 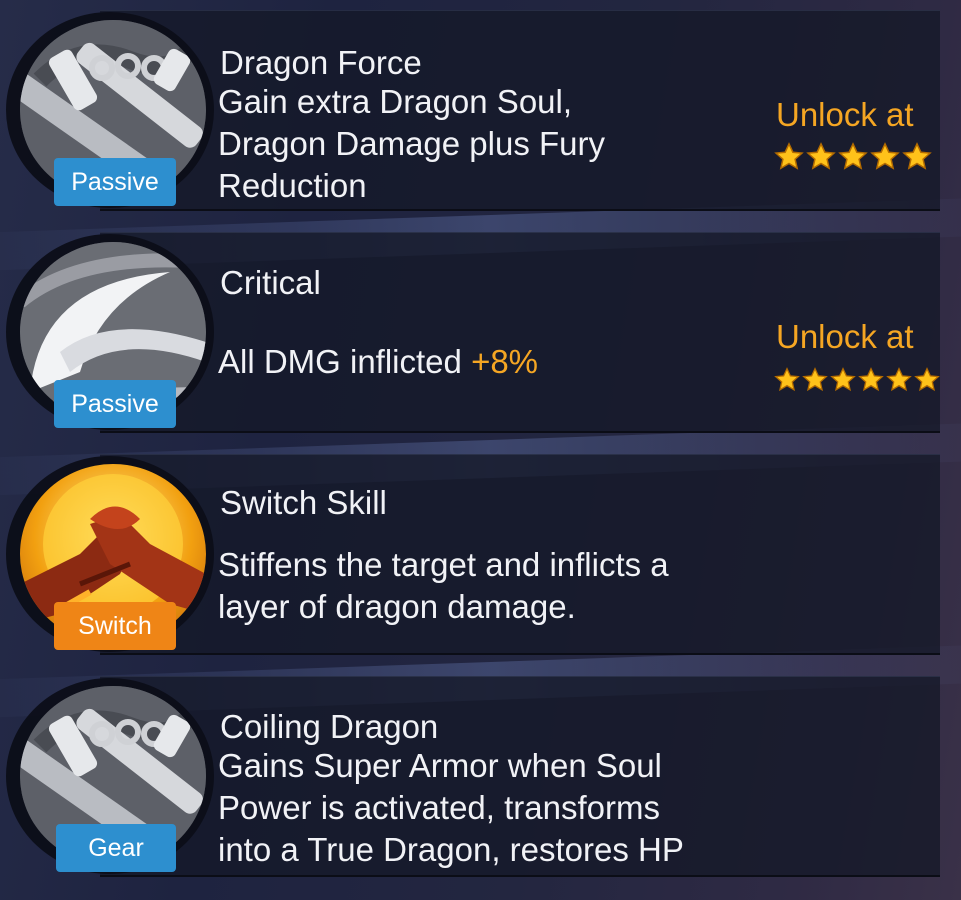 I want to click on skill-title: Critical, so click(x=270, y=282).